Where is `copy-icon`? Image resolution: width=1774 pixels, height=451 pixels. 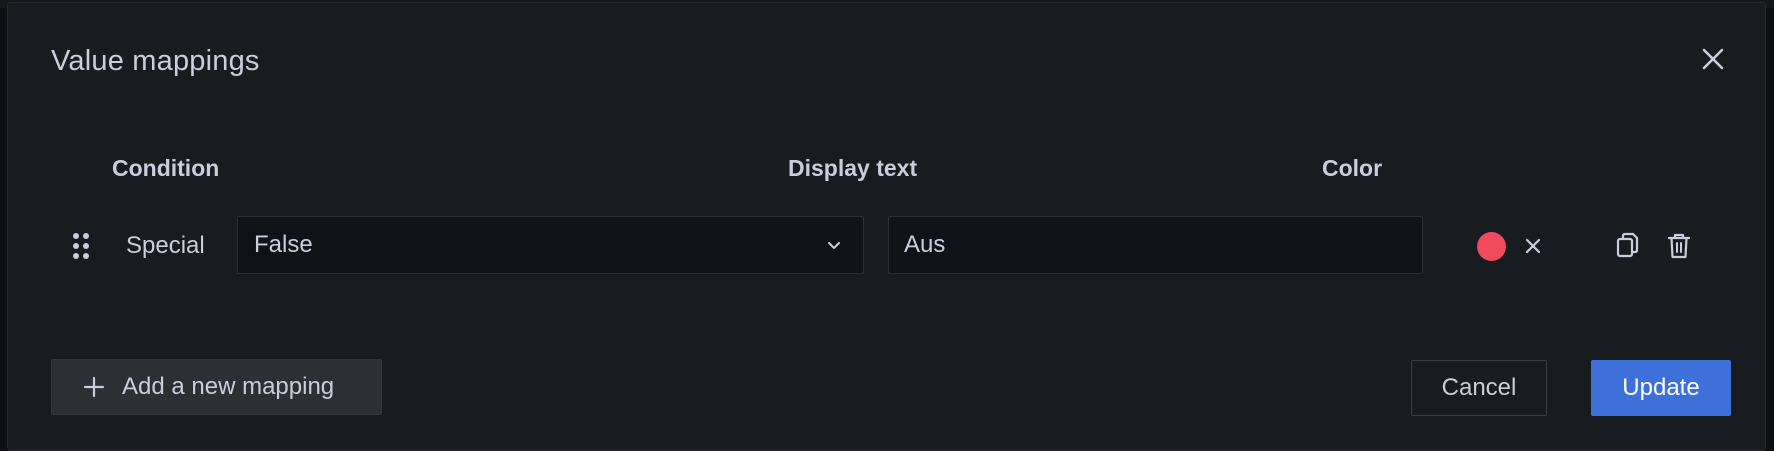 copy-icon is located at coordinates (1627, 245).